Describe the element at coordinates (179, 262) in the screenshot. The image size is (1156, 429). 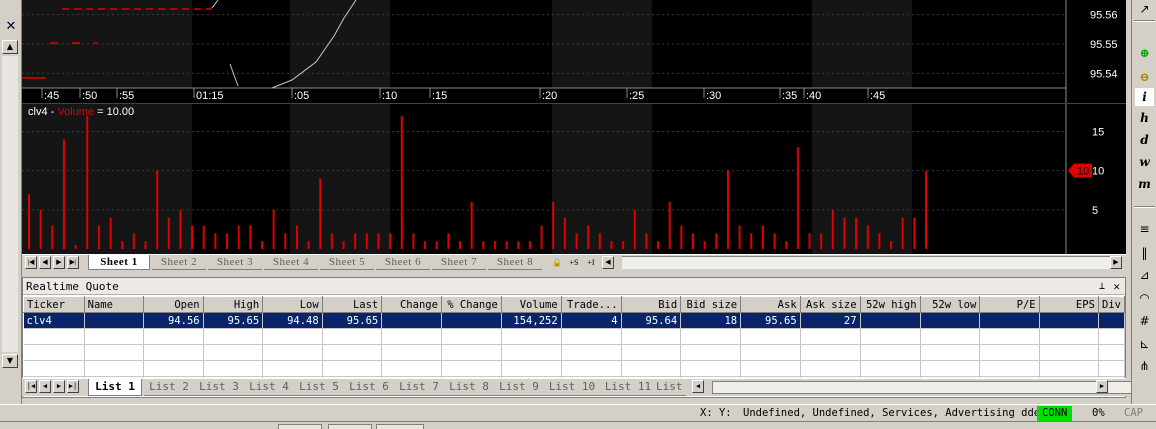
I see `tab-sheet-2: Sheet 2` at that location.